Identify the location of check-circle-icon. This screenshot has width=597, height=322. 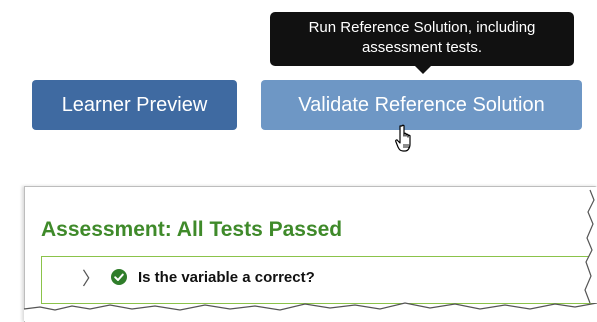
(119, 277).